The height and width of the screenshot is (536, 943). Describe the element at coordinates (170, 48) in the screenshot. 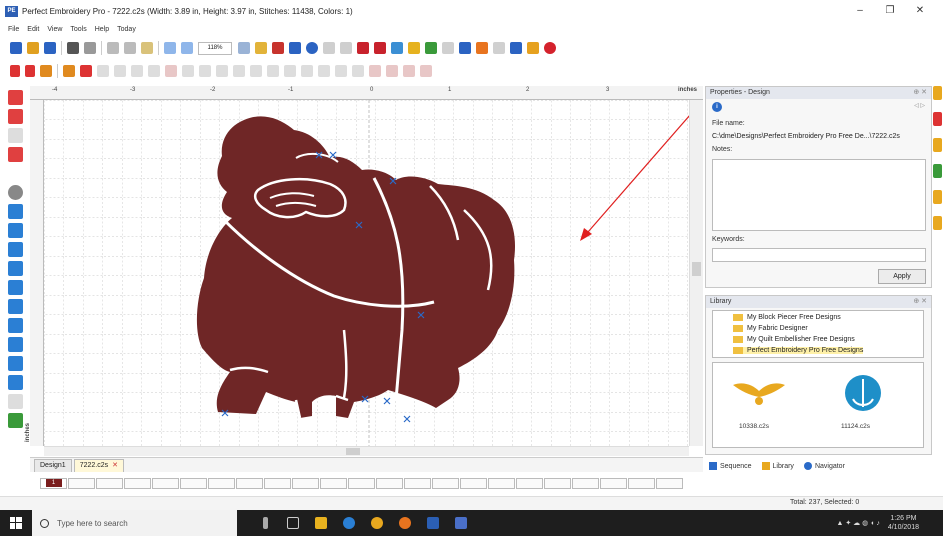

I see `undo-icon` at that location.